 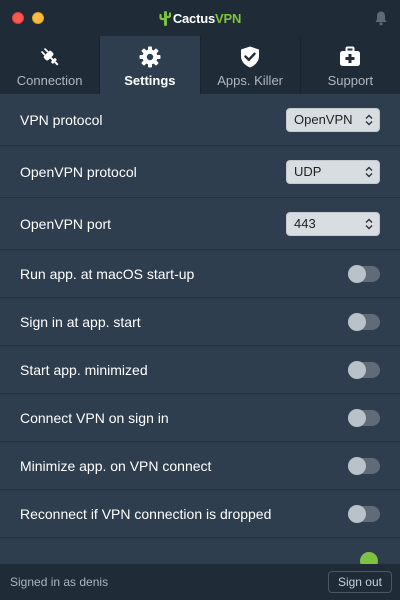 I want to click on cactus-icon, so click(x=165, y=19).